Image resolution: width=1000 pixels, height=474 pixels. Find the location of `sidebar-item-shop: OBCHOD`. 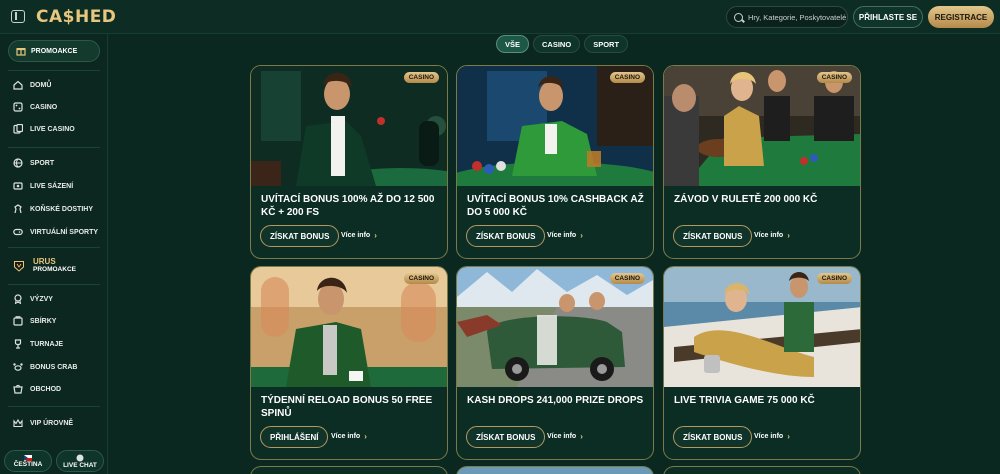

sidebar-item-shop: OBCHOD is located at coordinates (37, 389).